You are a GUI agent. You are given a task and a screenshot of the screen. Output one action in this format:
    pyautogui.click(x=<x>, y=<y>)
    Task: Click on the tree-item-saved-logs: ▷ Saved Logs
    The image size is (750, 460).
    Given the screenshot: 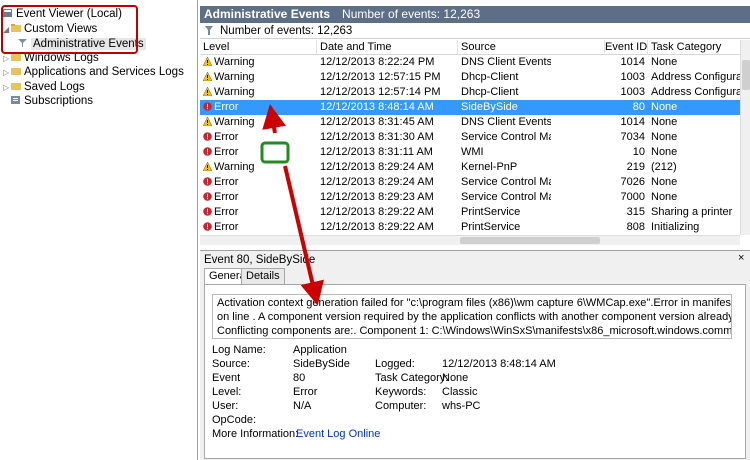 What is the action you would take?
    pyautogui.click(x=44, y=87)
    